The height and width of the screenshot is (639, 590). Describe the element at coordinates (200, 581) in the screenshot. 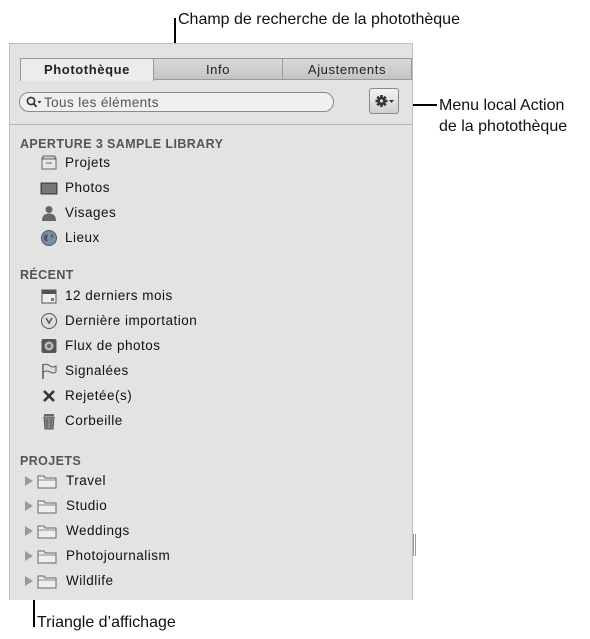

I see `project-item-wildlife: Wildlife` at that location.